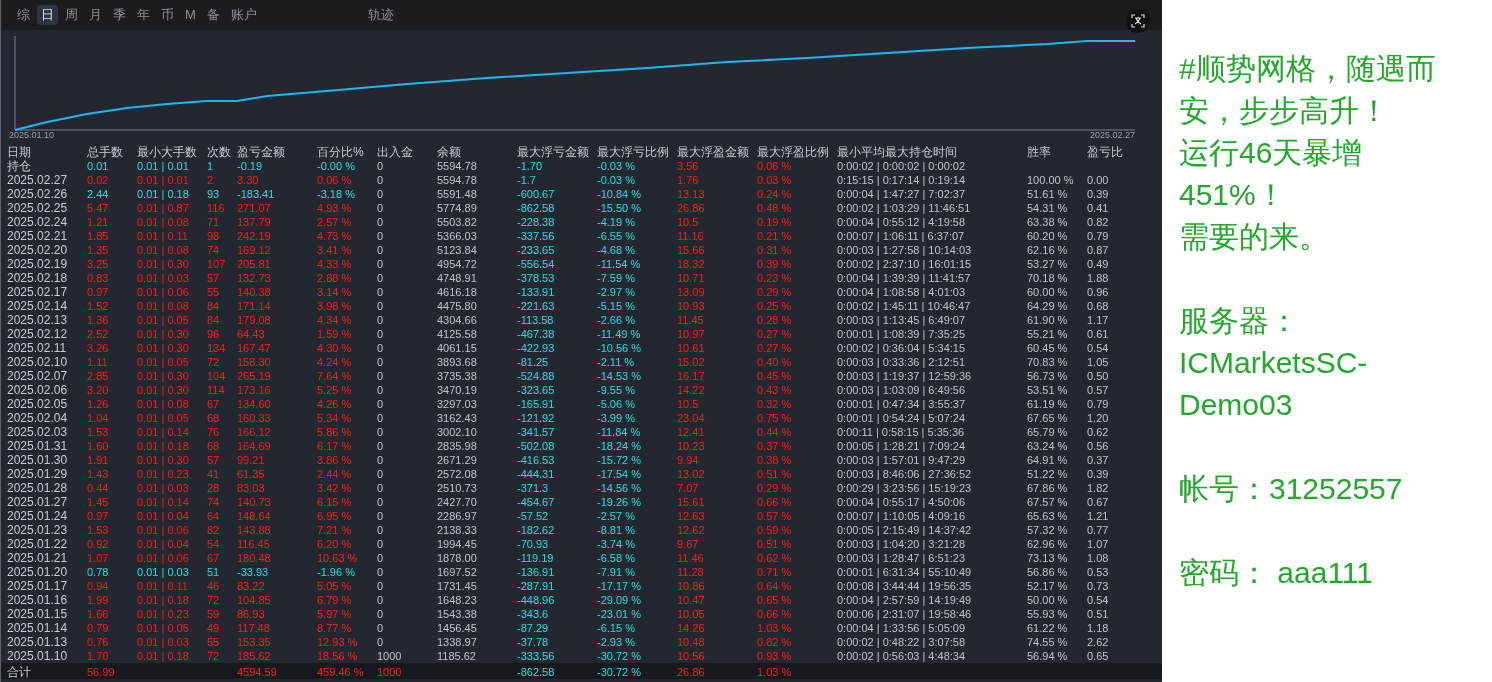 This screenshot has width=1492, height=682. Describe the element at coordinates (536, 320) in the screenshot. I see `table-cell-text: -113.58` at that location.